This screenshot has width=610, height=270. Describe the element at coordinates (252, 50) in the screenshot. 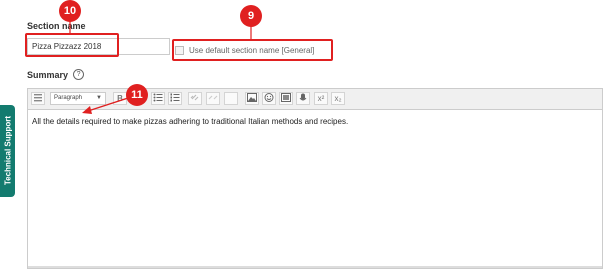

I see `highlight-use-default` at that location.